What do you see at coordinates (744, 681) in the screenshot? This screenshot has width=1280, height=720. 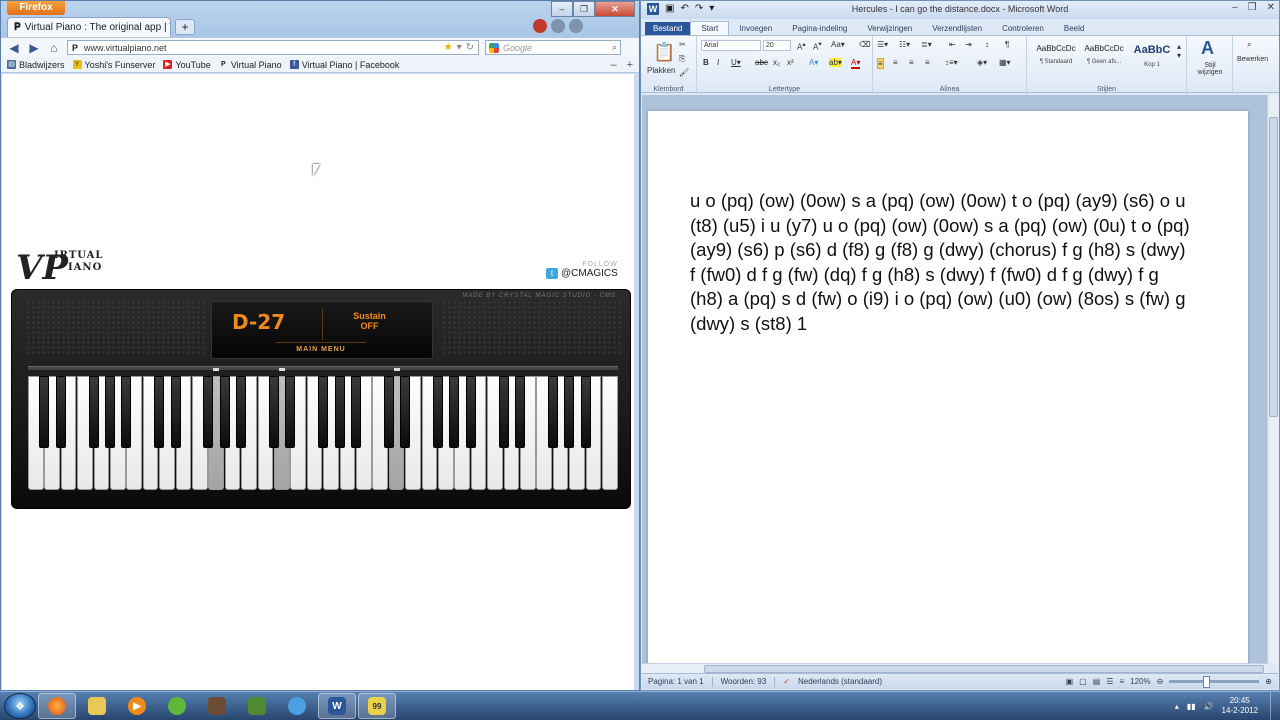 I see `word-count: Woorden: 93` at bounding box center [744, 681].